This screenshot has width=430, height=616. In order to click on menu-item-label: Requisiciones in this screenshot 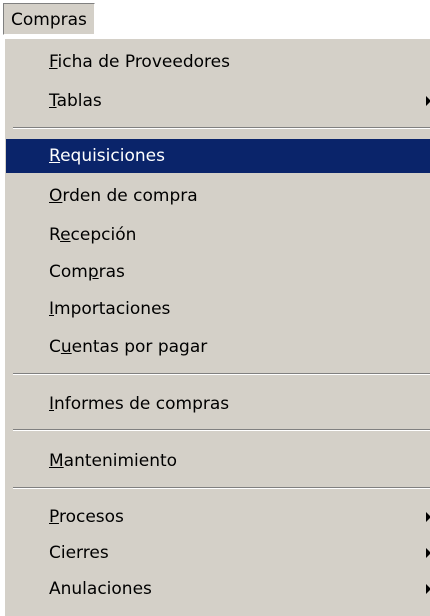, I will do `click(107, 156)`.